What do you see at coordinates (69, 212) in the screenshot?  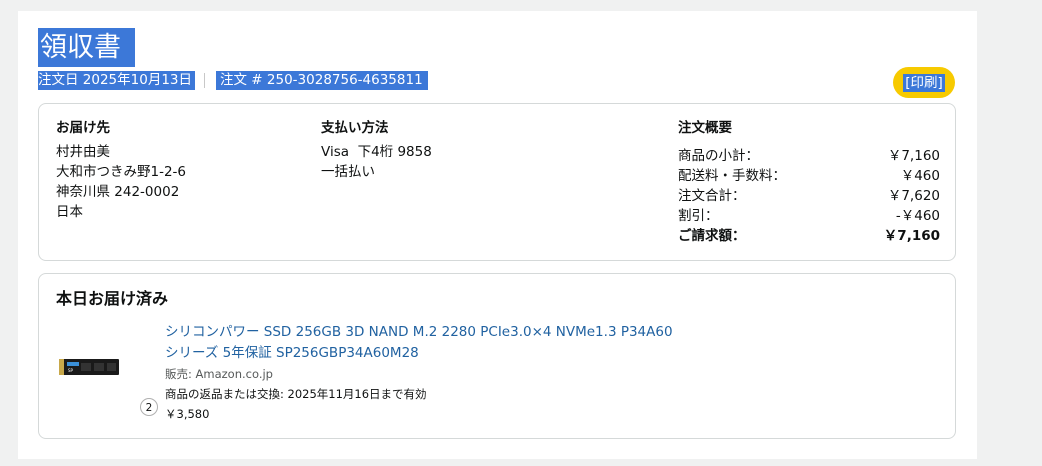 I see `shipping-country: 日本` at bounding box center [69, 212].